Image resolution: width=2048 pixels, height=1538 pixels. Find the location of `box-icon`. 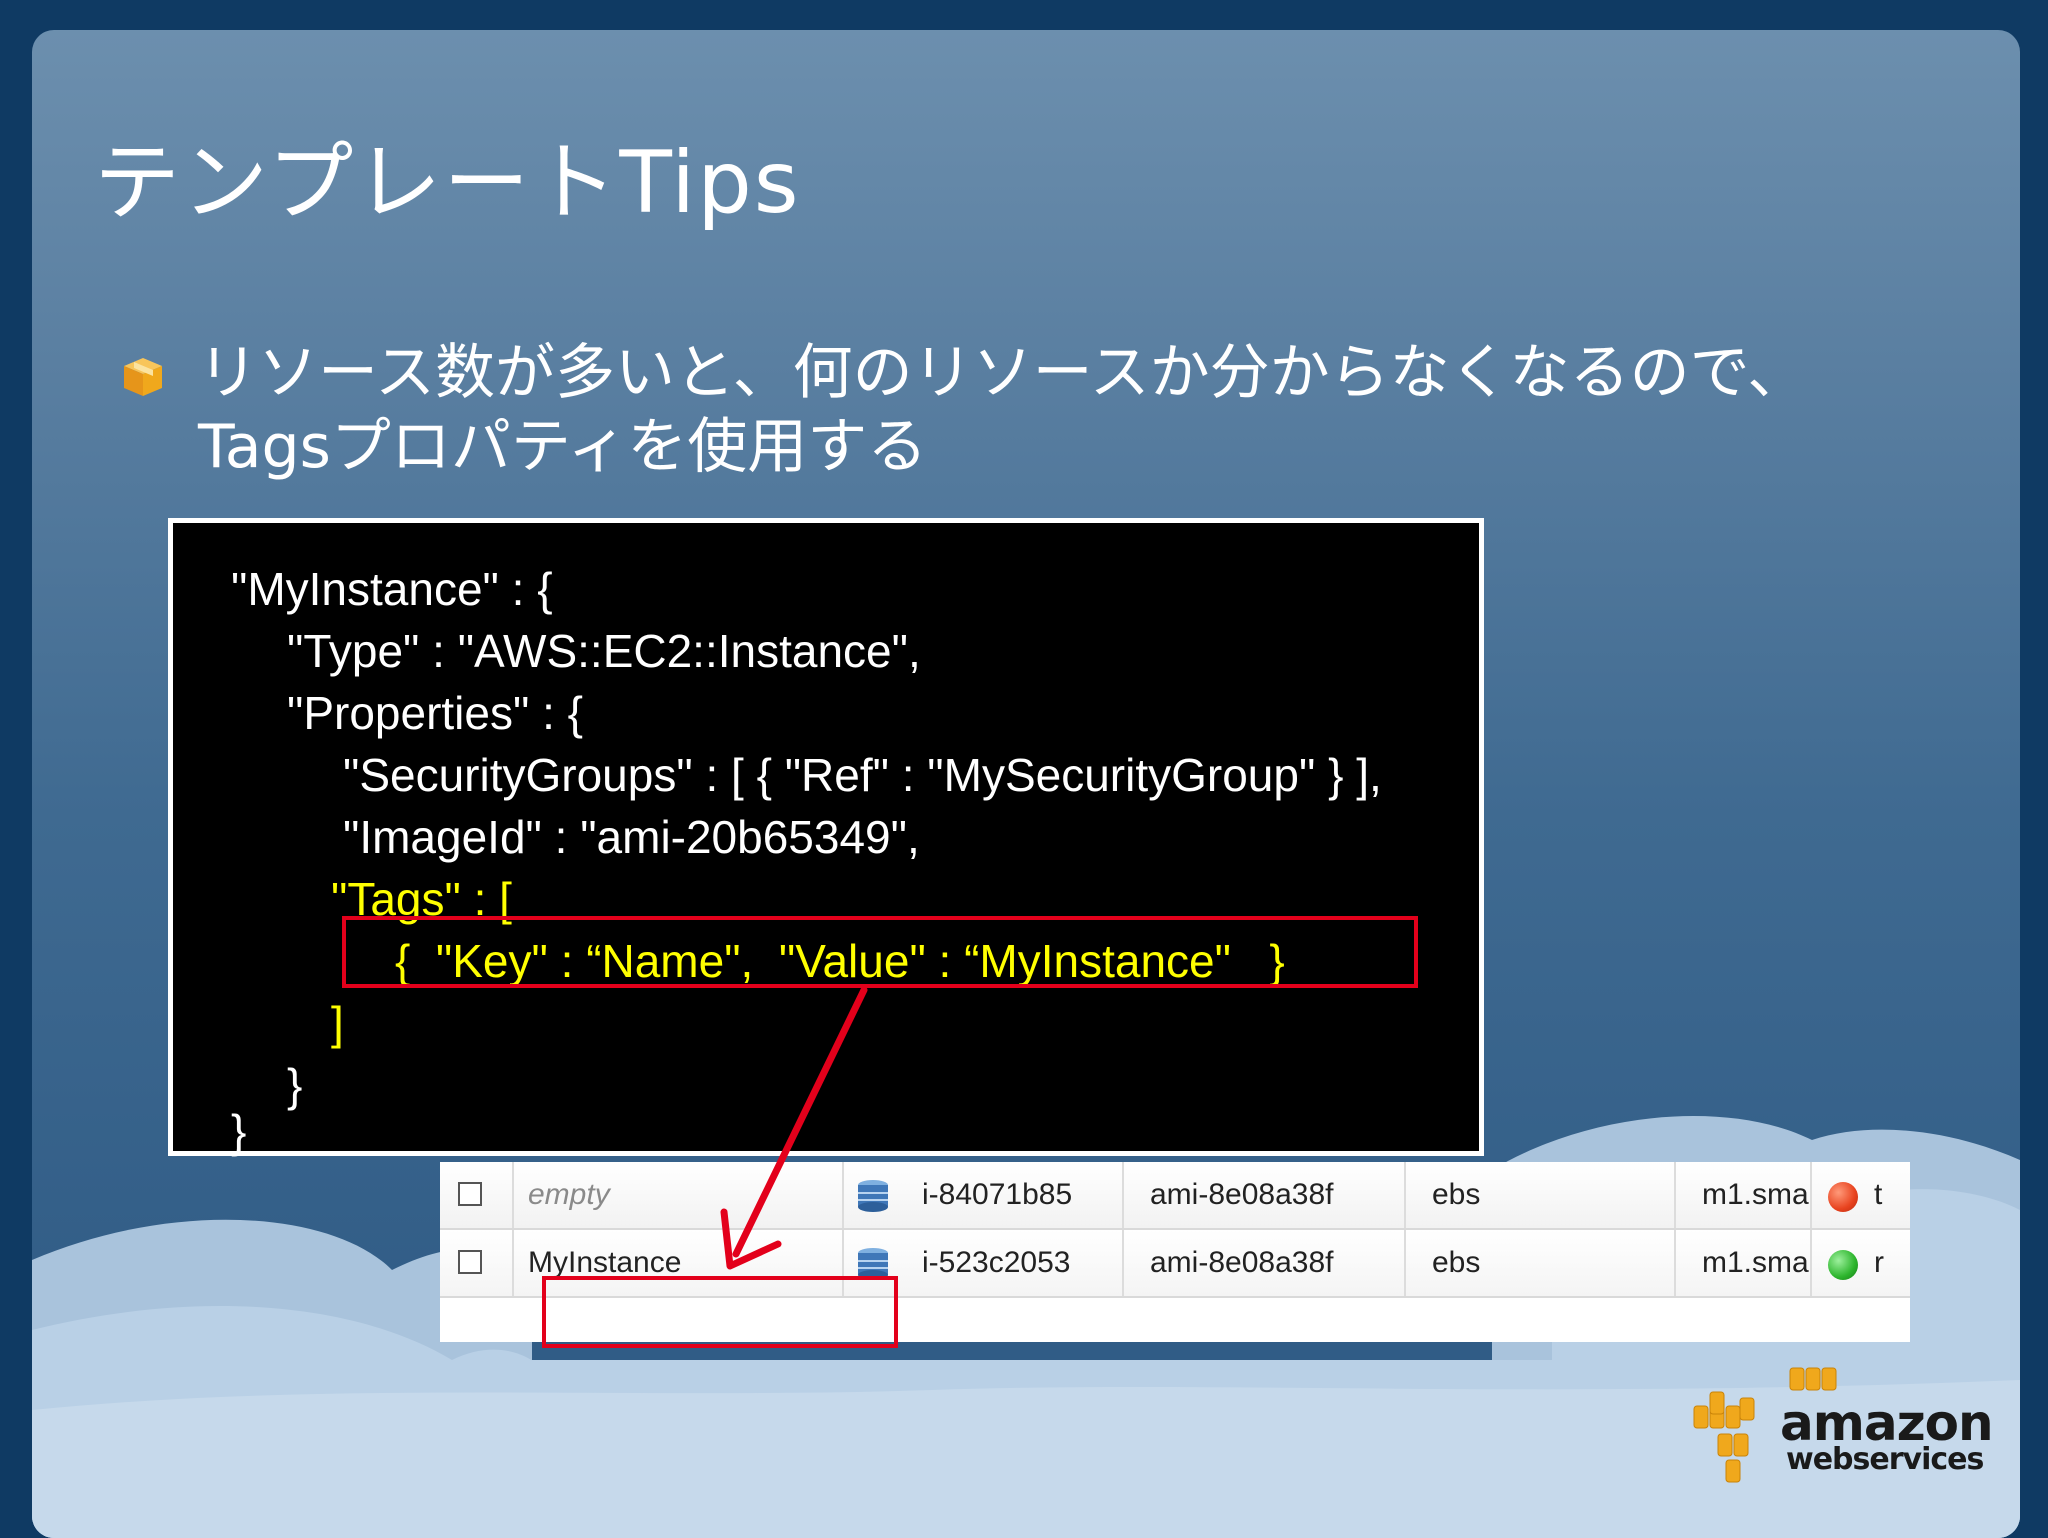

box-icon is located at coordinates (143, 377).